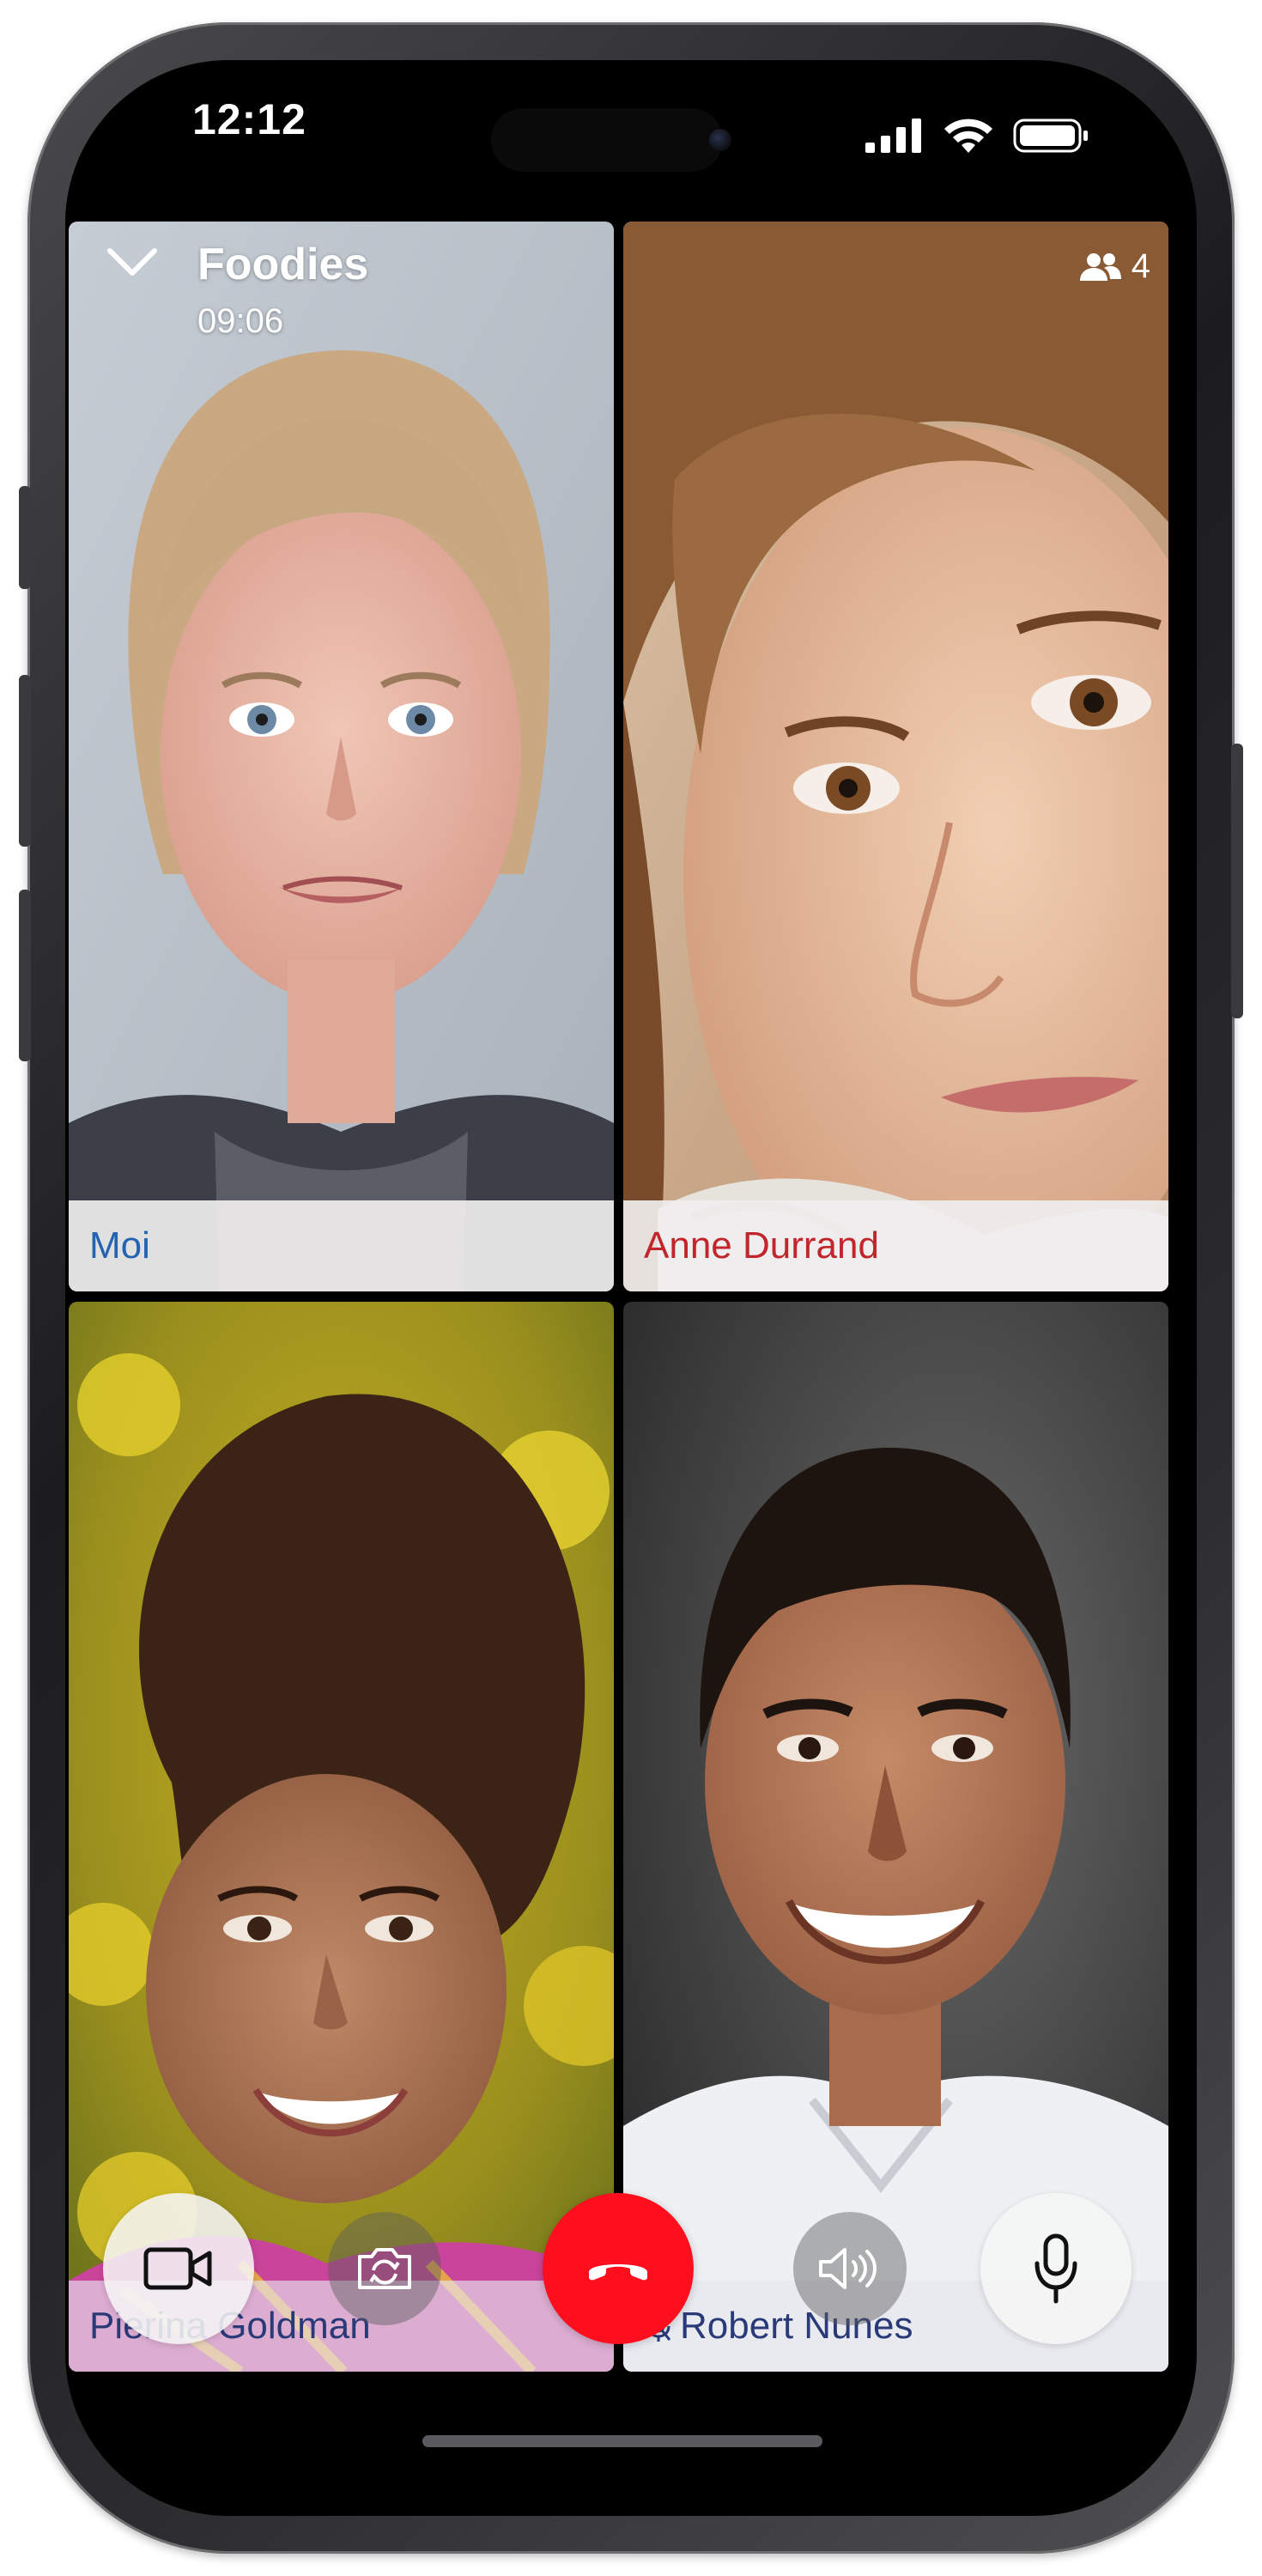 Image resolution: width=1262 pixels, height=2576 pixels. What do you see at coordinates (1237, 881) in the screenshot?
I see `power-button` at bounding box center [1237, 881].